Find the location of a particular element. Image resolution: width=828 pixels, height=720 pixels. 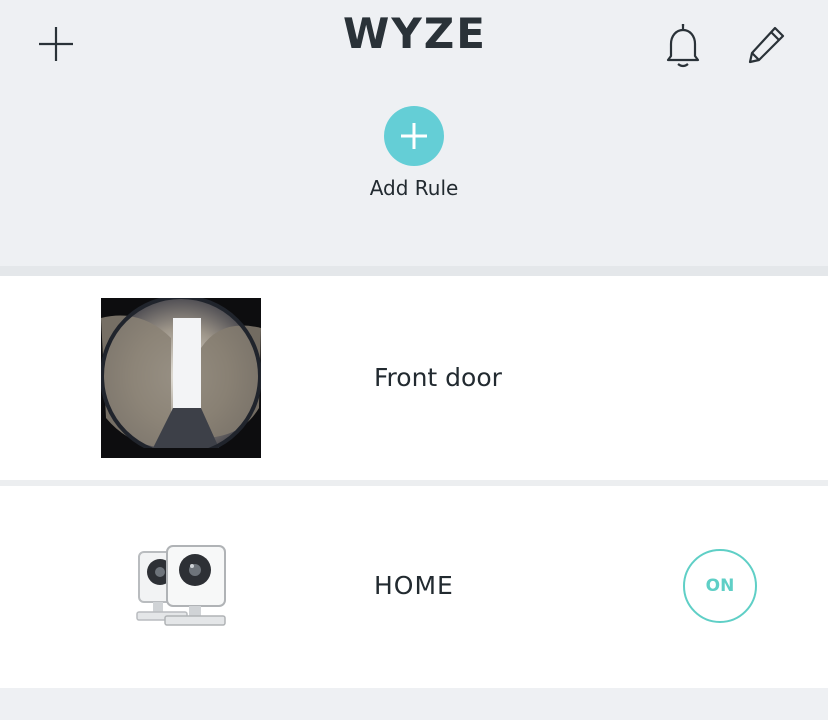

notifications-button is located at coordinates (683, 45).